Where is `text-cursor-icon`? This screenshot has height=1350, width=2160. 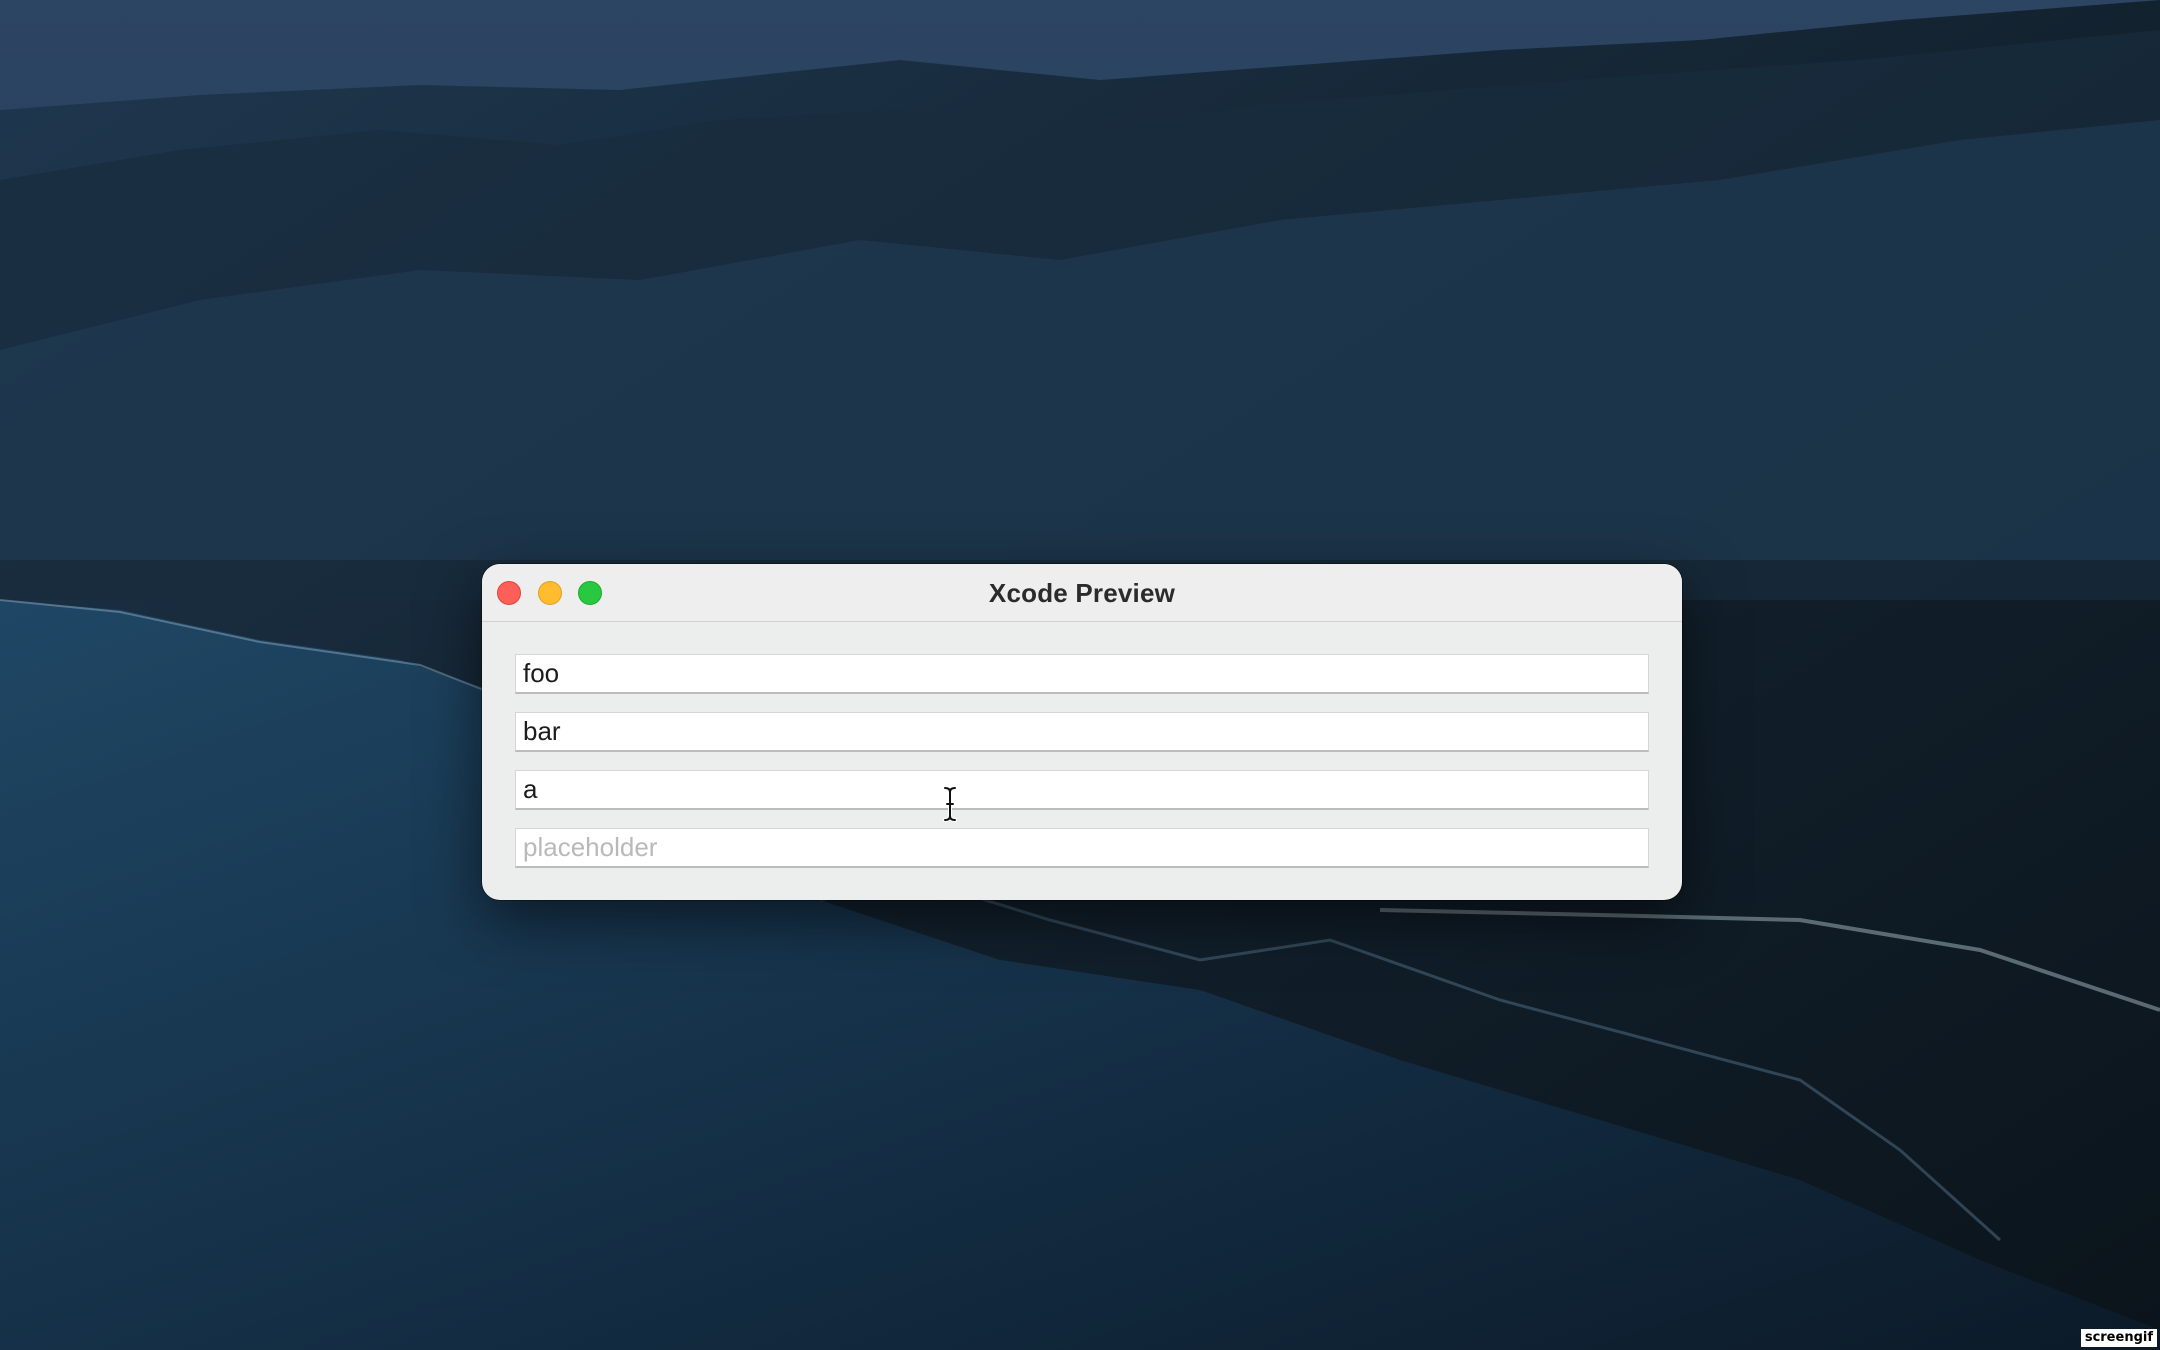
text-cursor-icon is located at coordinates (950, 804).